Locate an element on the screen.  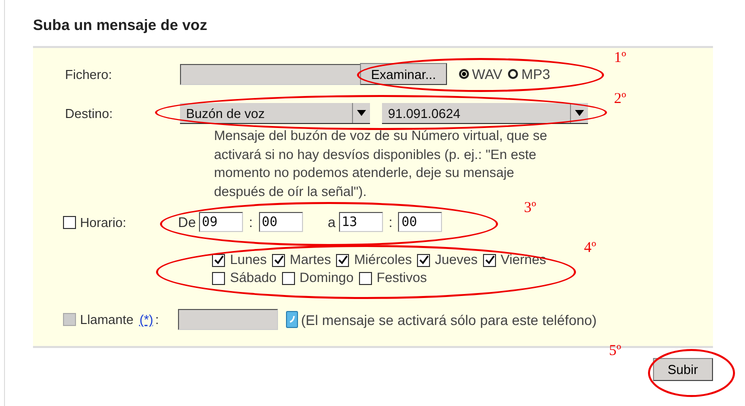
day-label: Martes is located at coordinates (311, 260).